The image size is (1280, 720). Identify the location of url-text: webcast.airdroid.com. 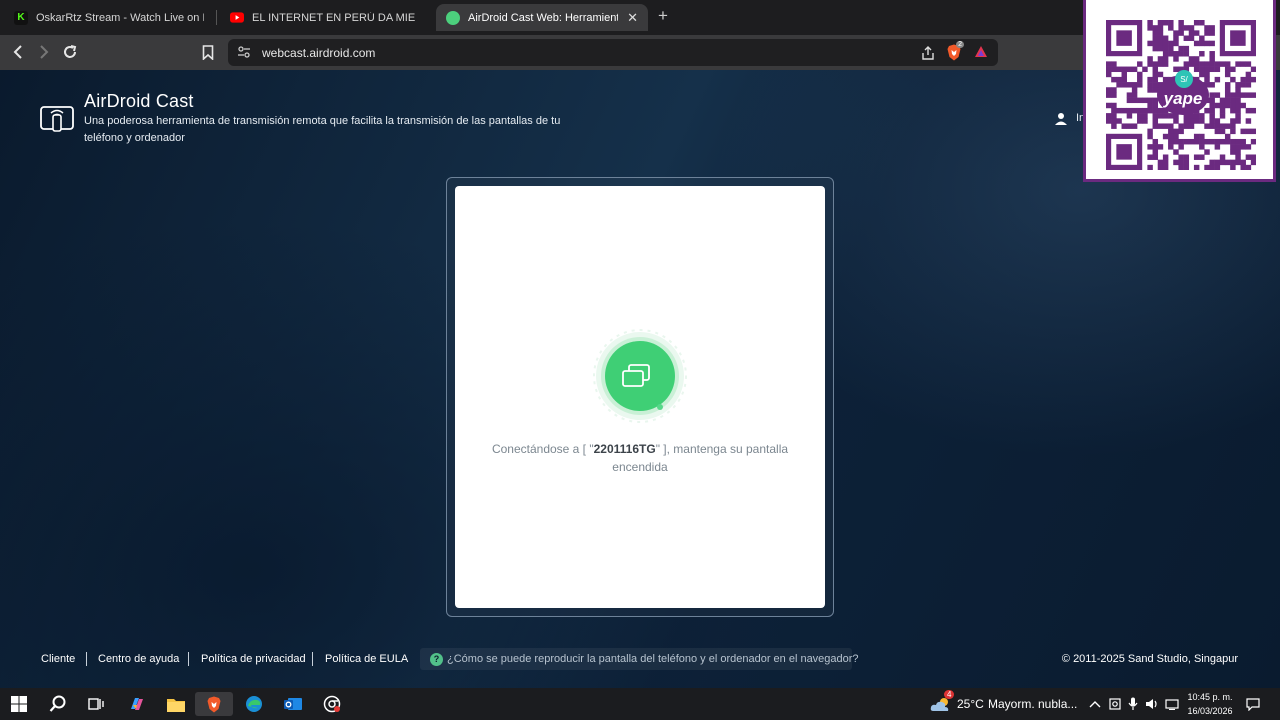
(319, 53).